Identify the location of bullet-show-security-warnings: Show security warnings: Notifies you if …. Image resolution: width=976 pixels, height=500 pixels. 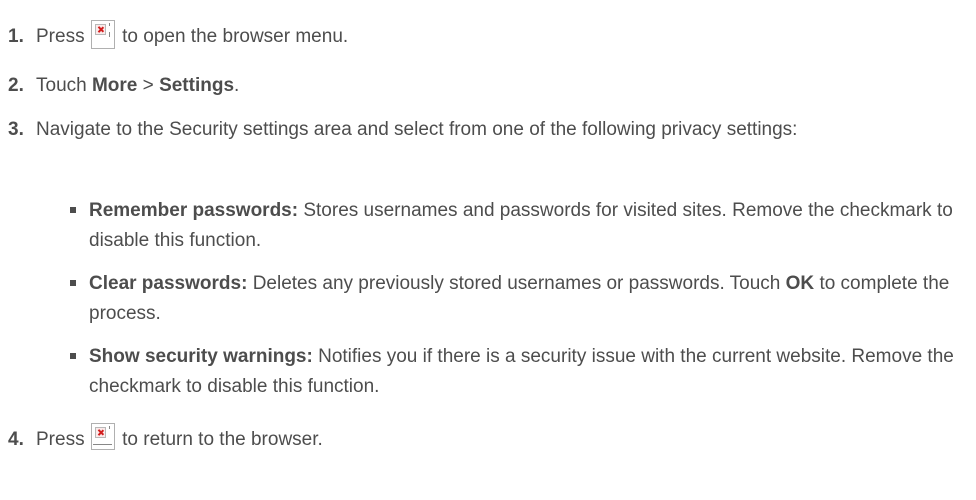
(529, 372).